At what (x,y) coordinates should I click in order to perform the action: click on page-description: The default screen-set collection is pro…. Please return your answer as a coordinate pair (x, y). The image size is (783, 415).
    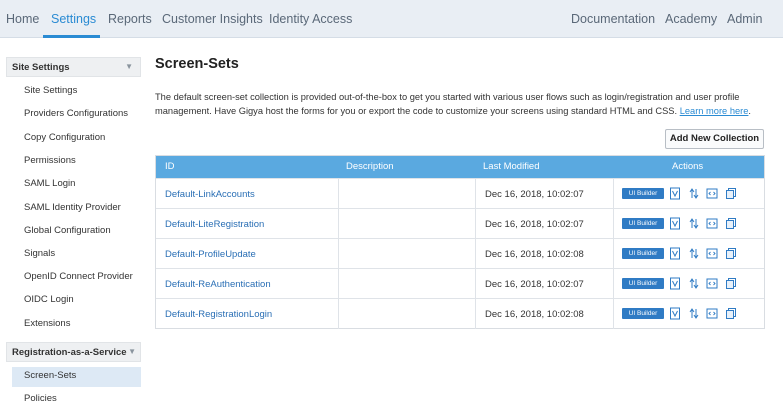
    Looking at the image, I should click on (453, 104).